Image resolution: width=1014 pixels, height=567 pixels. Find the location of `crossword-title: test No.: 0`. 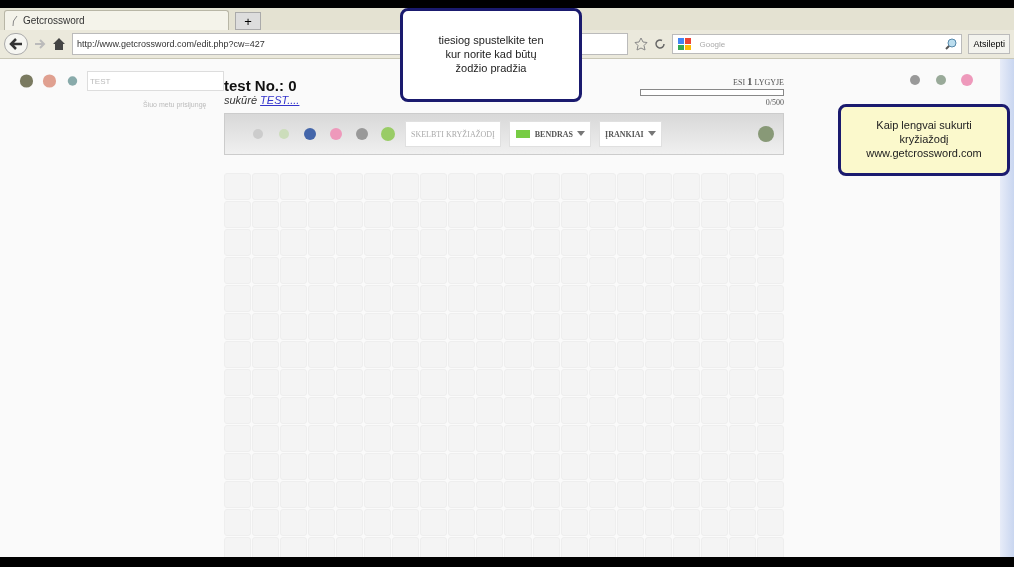

crossword-title: test No.: 0 is located at coordinates (261, 85).